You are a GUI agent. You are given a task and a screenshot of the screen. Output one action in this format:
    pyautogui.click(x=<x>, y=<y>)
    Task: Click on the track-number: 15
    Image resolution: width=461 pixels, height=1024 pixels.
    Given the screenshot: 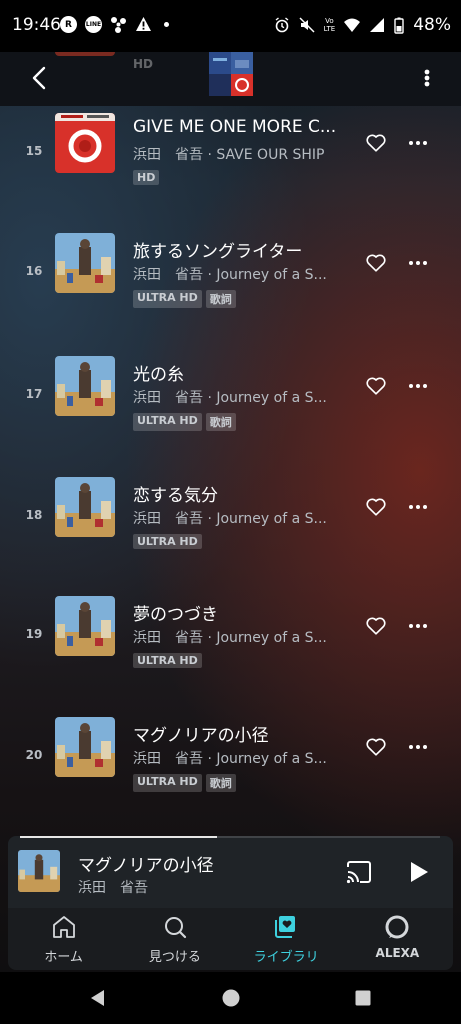 What is the action you would take?
    pyautogui.click(x=34, y=151)
    